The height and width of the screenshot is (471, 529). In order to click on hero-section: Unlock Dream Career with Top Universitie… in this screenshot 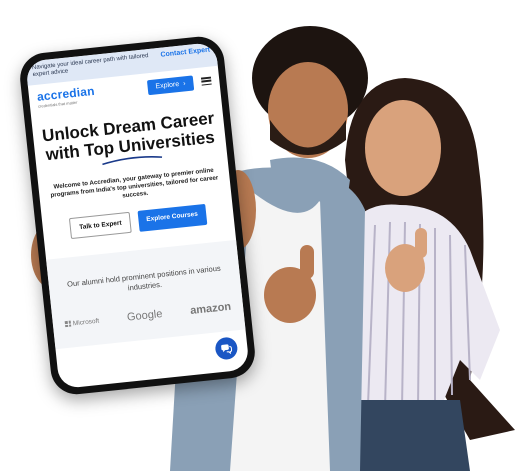, I will do `click(132, 168)`.